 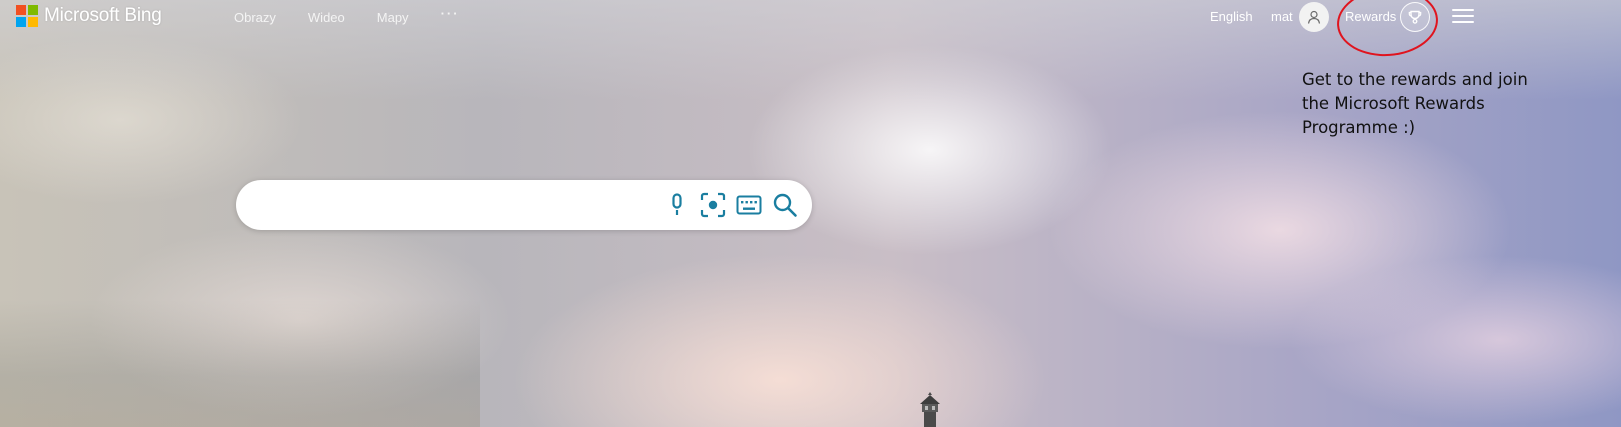 I want to click on avatar, so click(x=1314, y=17).